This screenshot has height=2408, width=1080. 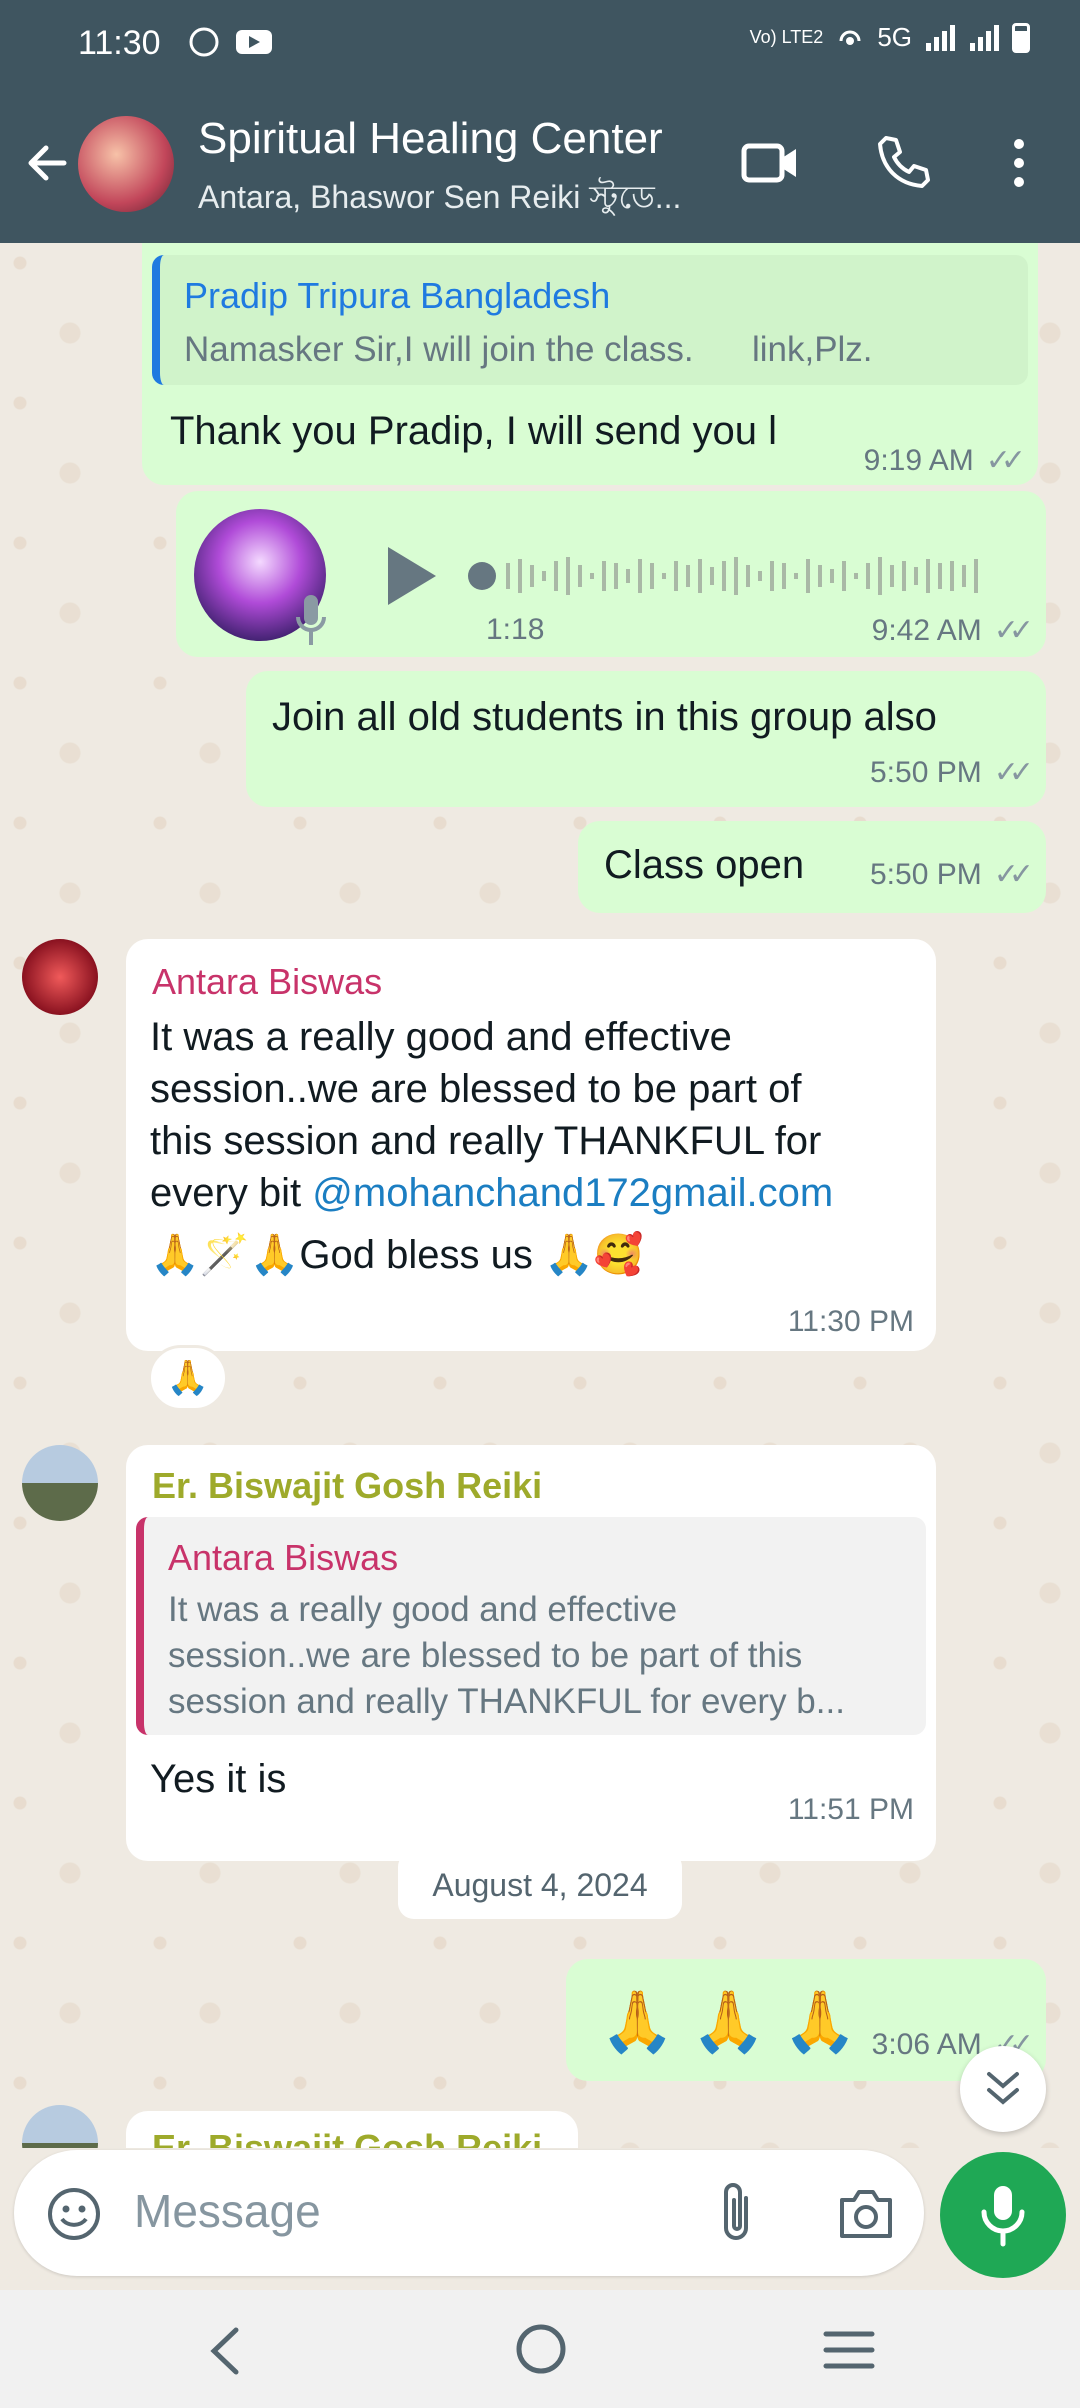 I want to click on reaction-badge: 🙏, so click(x=188, y=1378).